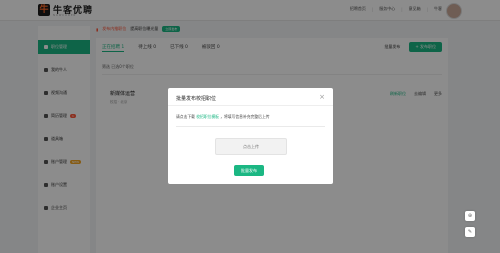 The height and width of the screenshot is (253, 500). I want to click on submit-bulk-publish-button: 批量发布, so click(249, 170).